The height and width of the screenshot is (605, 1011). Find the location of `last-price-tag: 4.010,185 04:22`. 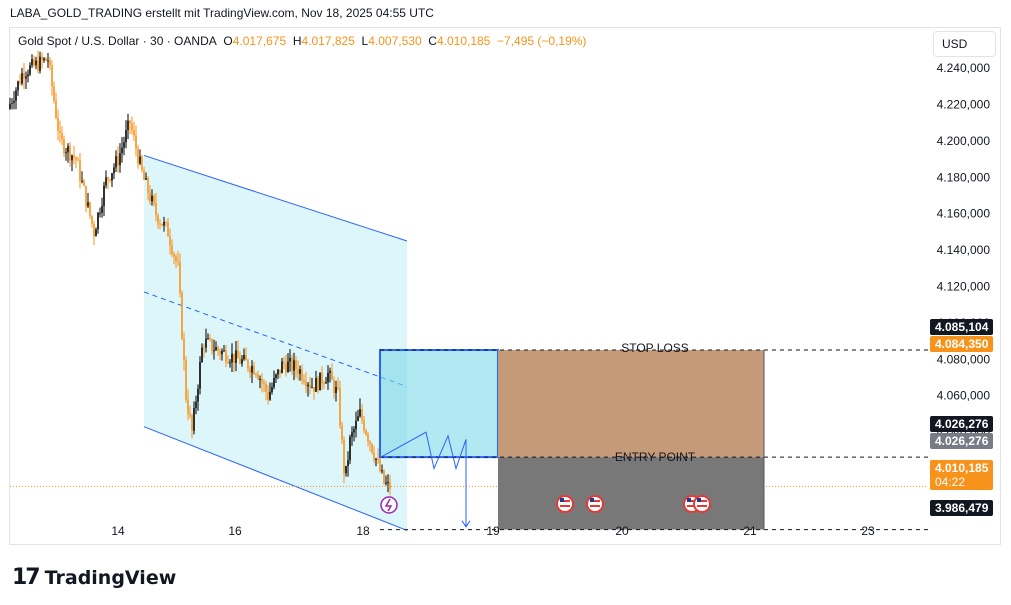

last-price-tag: 4.010,185 04:22 is located at coordinates (962, 475).